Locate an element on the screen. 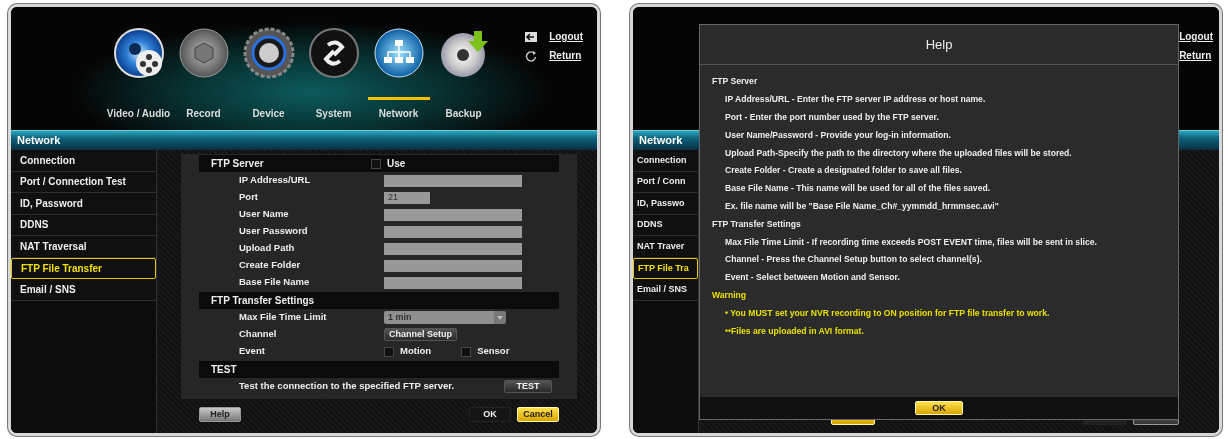 The image size is (1228, 439). refresh-icon is located at coordinates (531, 55).